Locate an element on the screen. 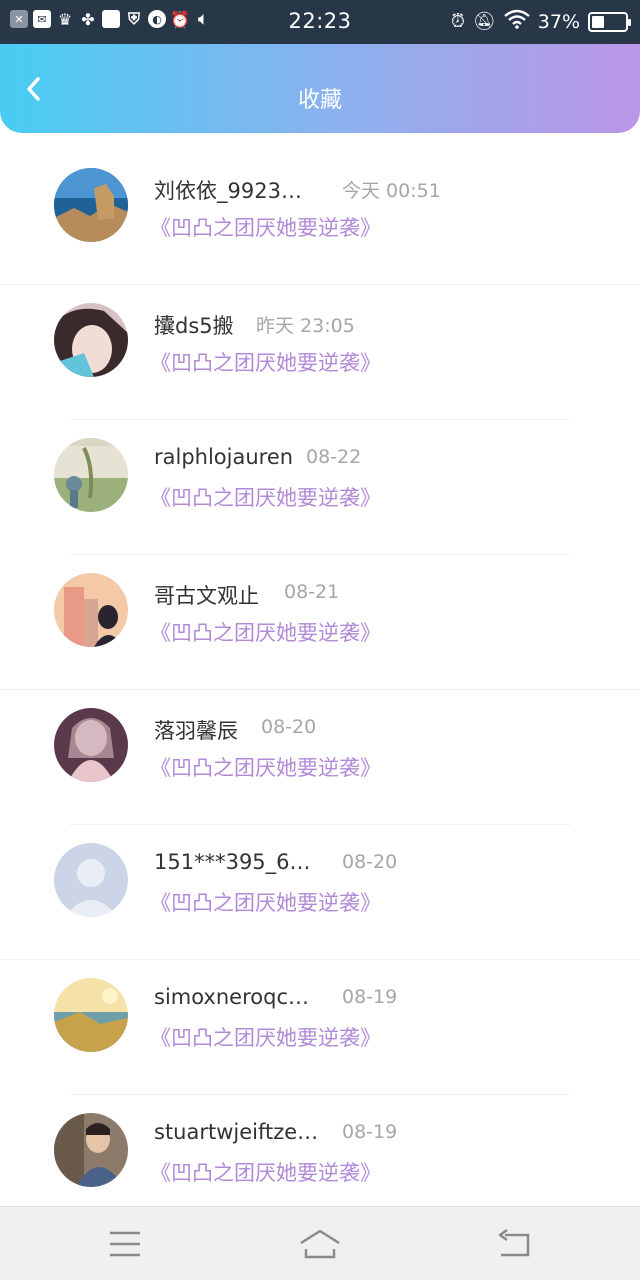 The height and width of the screenshot is (1280, 640). list-item: ralphlojauren 08-22 《凹凸之团厌她要逆袭》 is located at coordinates (320, 487).